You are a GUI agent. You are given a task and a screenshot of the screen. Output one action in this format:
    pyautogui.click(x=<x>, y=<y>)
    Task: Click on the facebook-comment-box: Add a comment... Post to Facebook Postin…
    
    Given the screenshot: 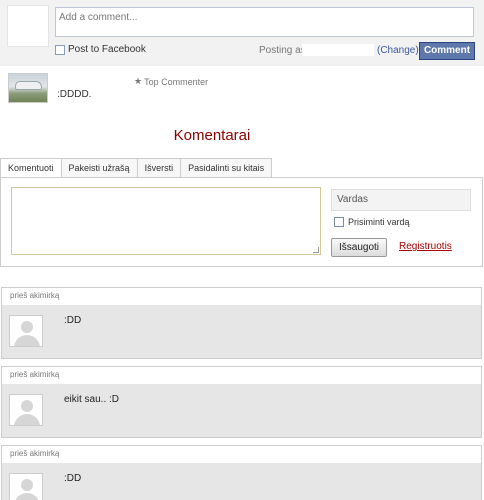 What is the action you would take?
    pyautogui.click(x=242, y=33)
    